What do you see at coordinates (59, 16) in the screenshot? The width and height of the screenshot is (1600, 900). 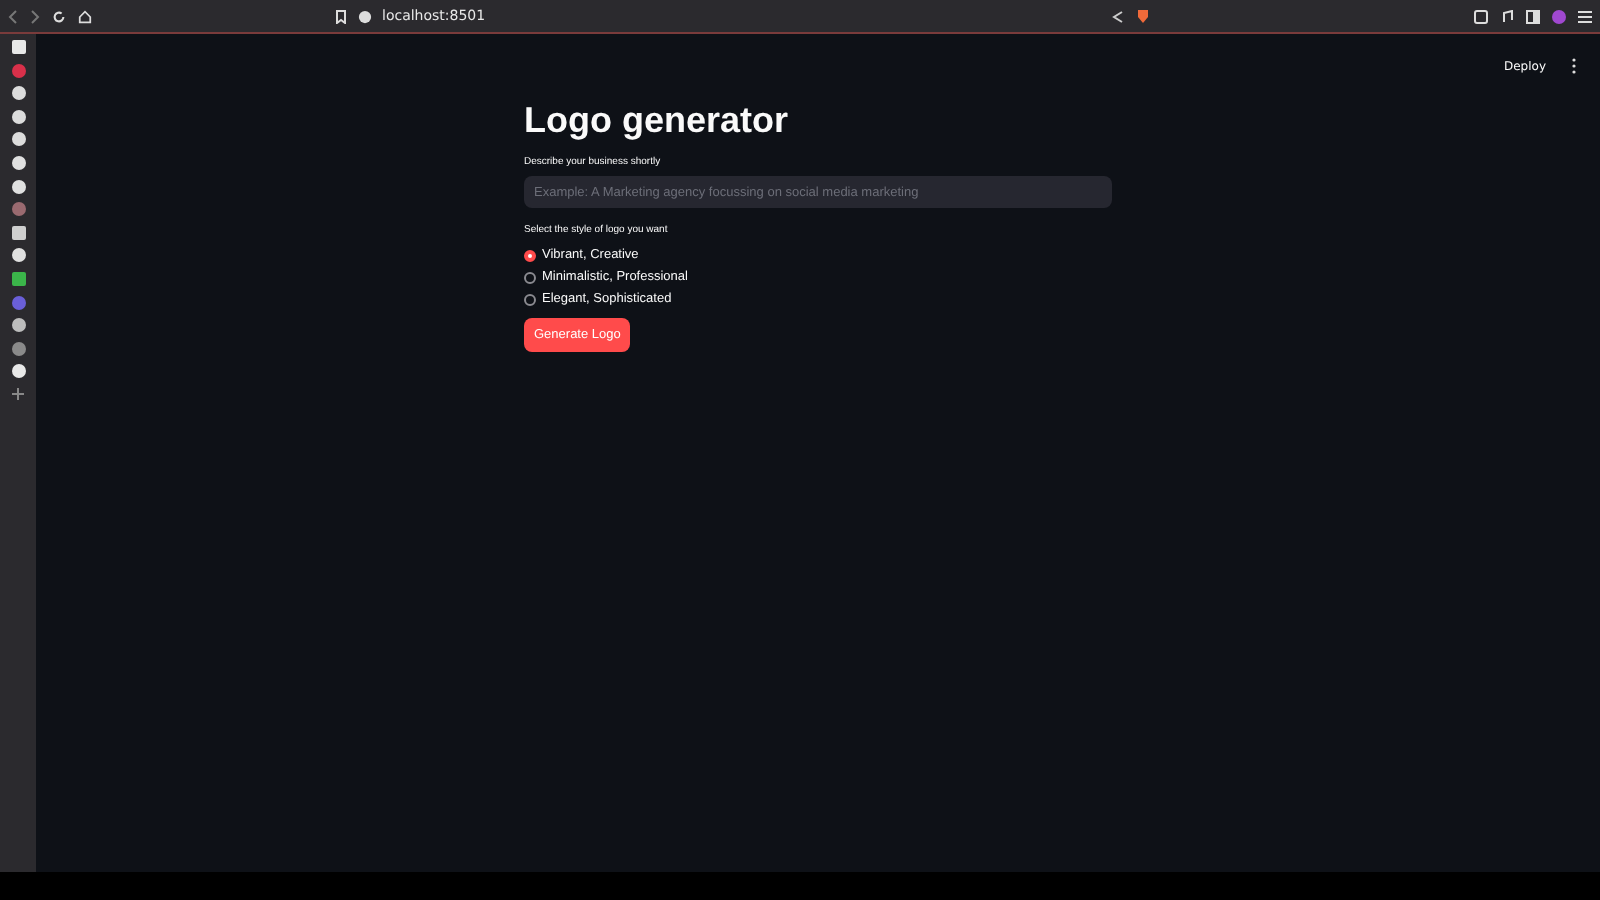 I see `reload-icon` at bounding box center [59, 16].